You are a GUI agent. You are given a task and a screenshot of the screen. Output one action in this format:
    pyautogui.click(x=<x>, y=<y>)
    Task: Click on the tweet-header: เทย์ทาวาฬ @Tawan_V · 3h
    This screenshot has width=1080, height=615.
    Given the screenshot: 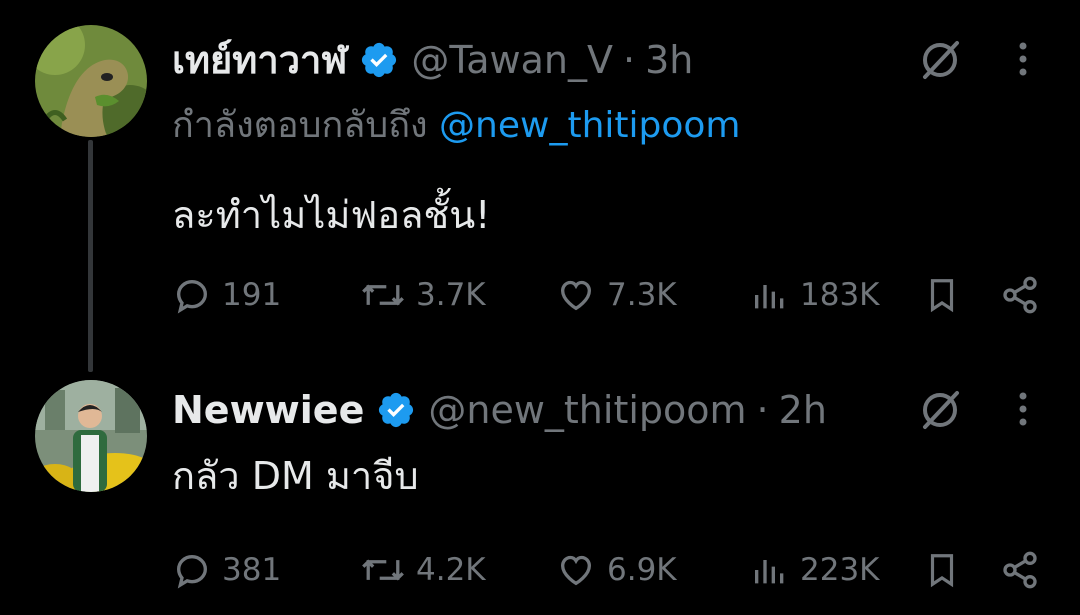 What is the action you would take?
    pyautogui.click(x=432, y=60)
    